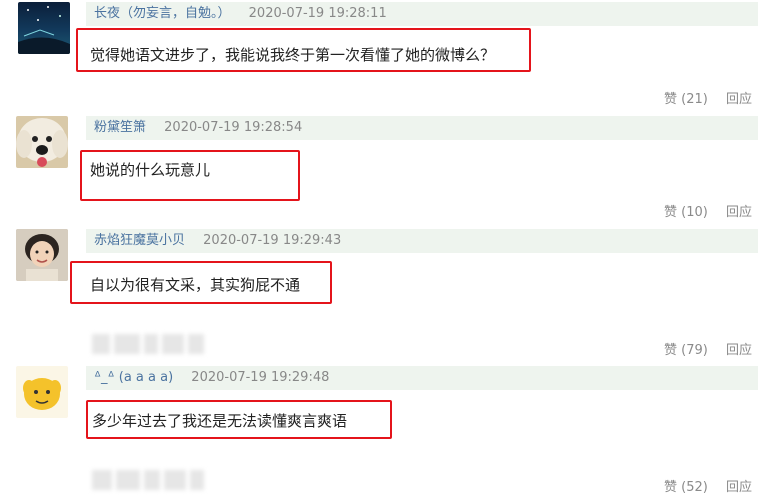 The height and width of the screenshot is (500, 770). Describe the element at coordinates (260, 377) in the screenshot. I see `comment-time: 2020-07-19 19:29:48` at that location.